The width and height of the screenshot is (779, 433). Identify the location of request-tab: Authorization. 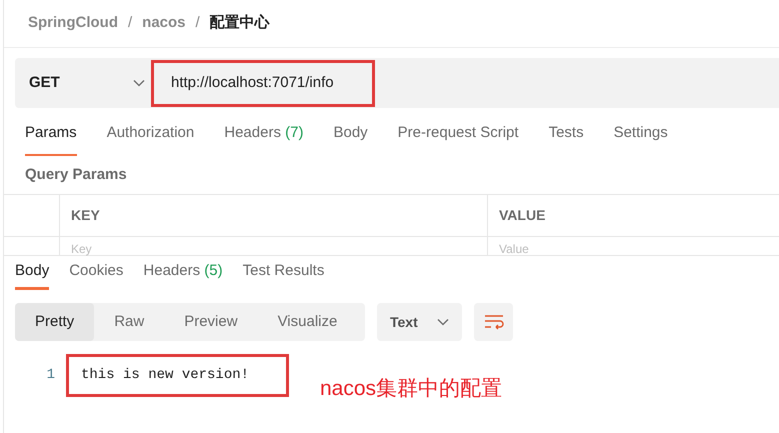
(150, 138).